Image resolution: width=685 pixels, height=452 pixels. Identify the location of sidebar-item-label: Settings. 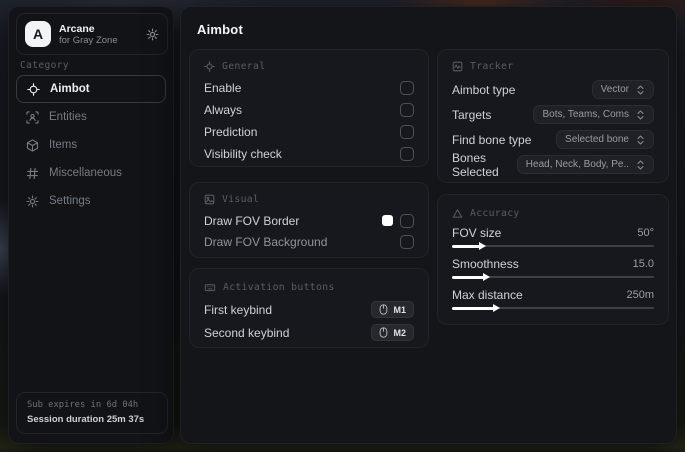
(70, 201).